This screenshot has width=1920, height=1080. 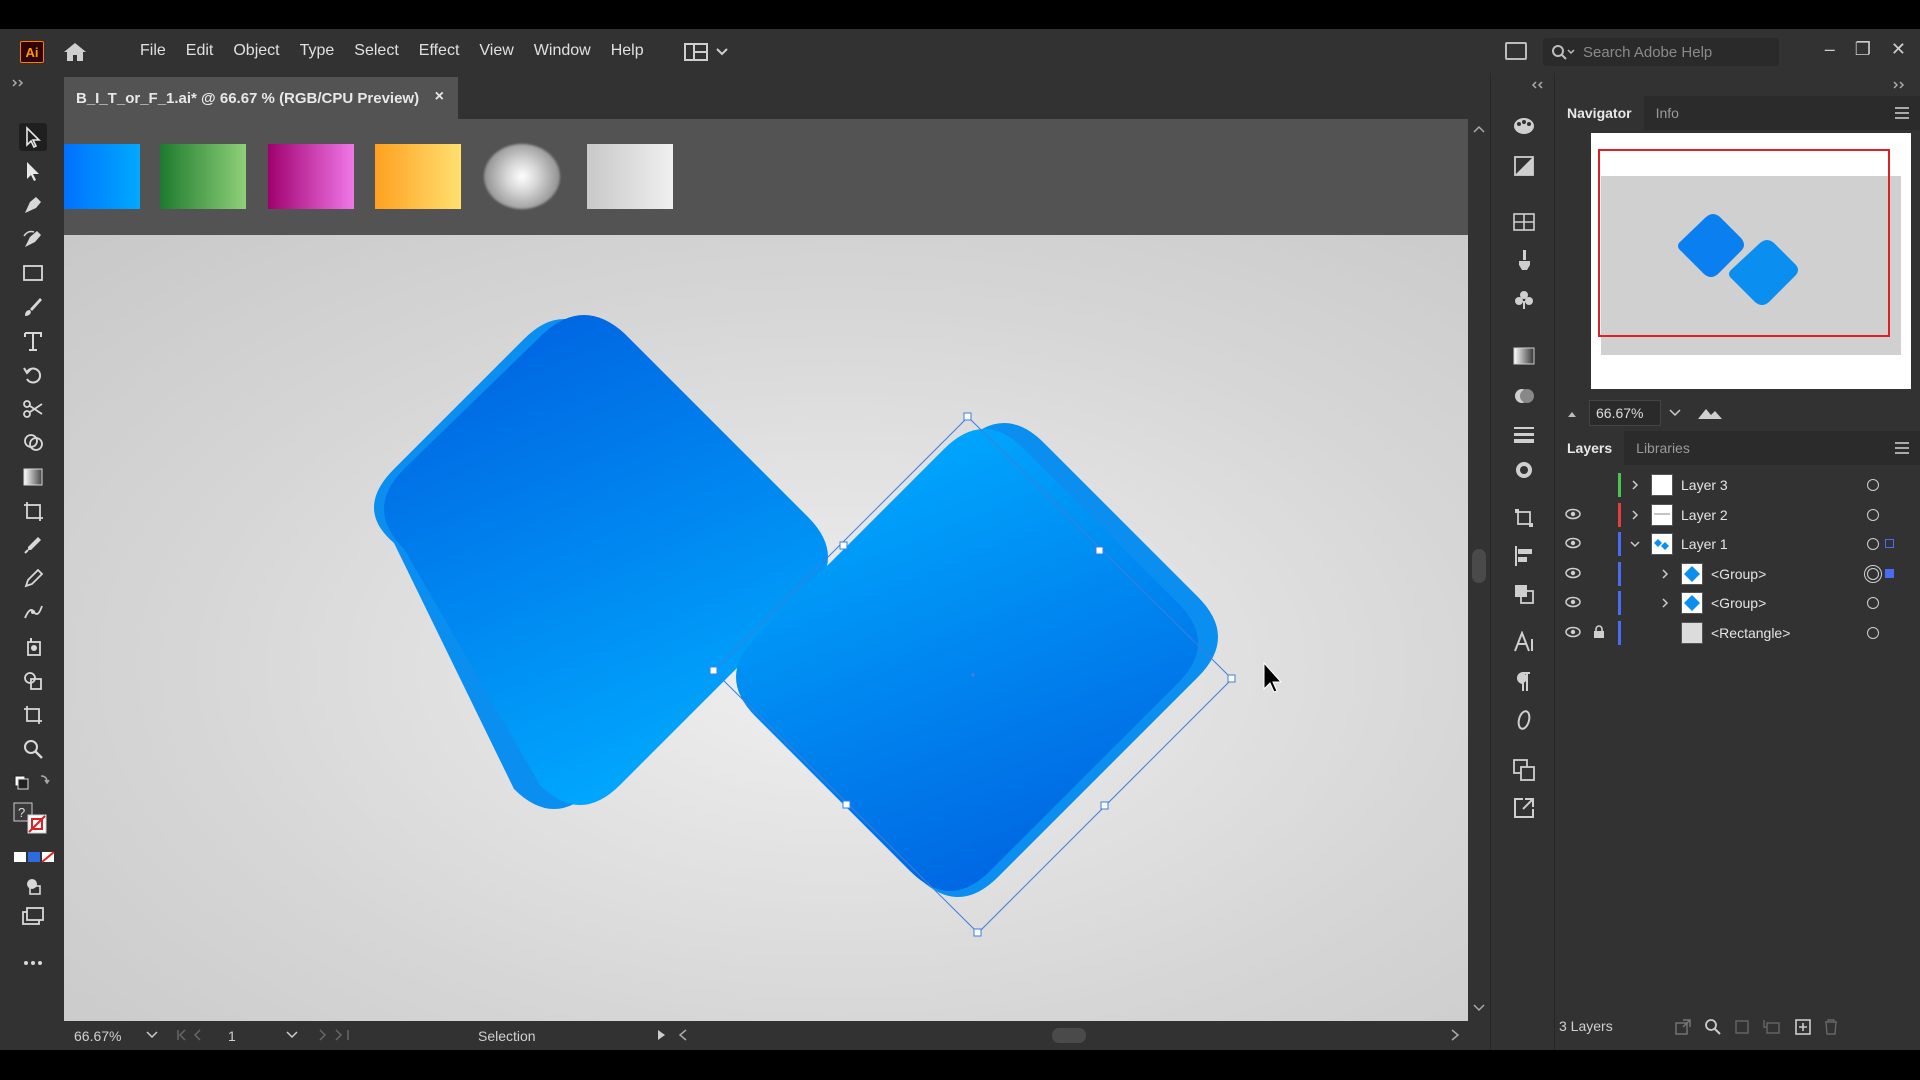 I want to click on pathfinder-panel-icon, so click(x=1524, y=594).